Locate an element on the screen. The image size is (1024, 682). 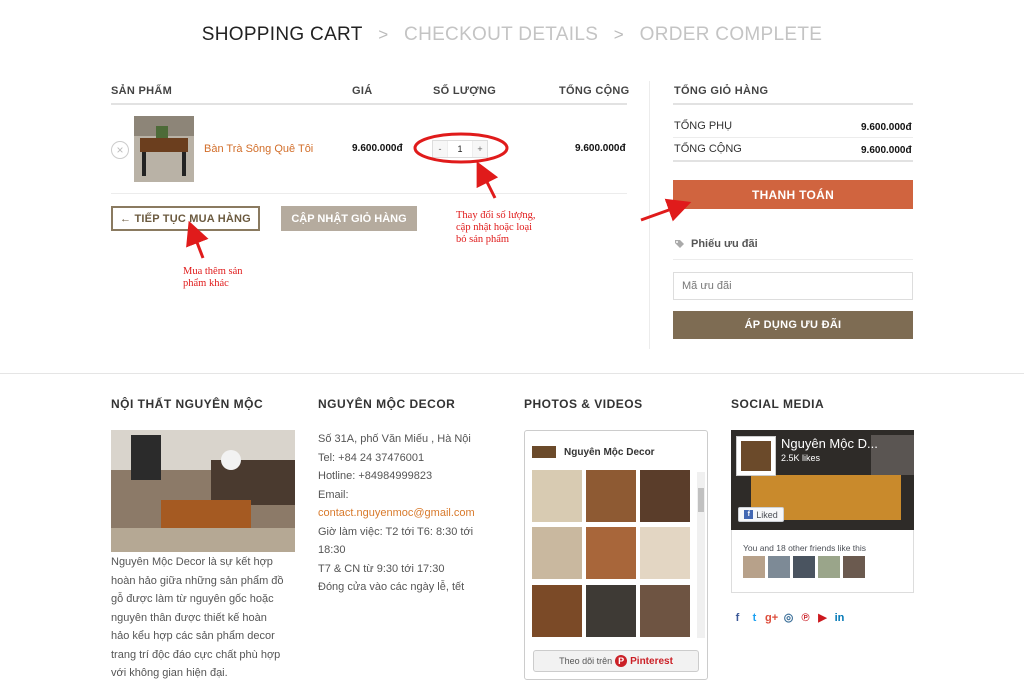
follow-pinterest-button: Theo dõi trên P Pinterest is located at coordinates (616, 661).